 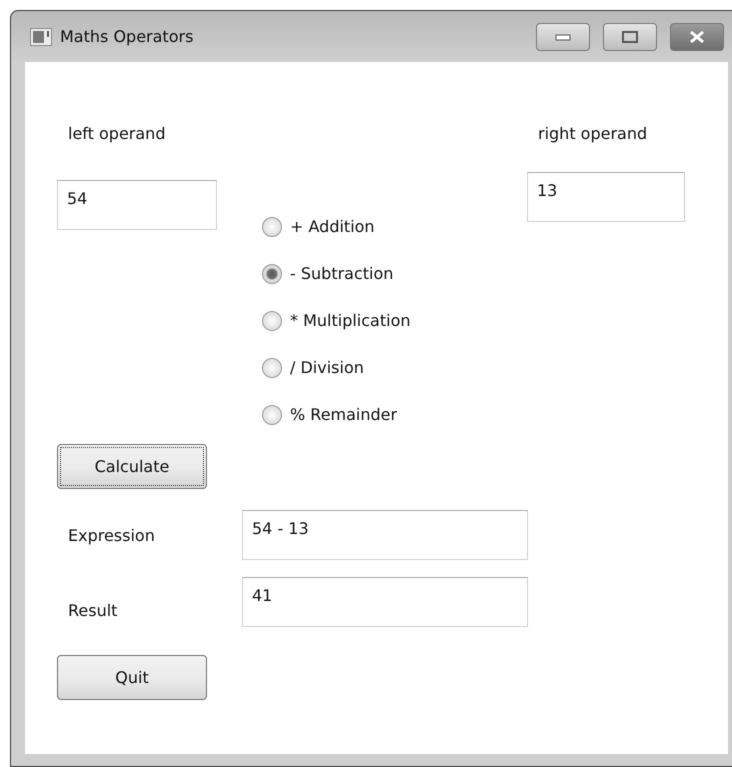 I want to click on radio-label: - Subtraction, so click(x=342, y=273).